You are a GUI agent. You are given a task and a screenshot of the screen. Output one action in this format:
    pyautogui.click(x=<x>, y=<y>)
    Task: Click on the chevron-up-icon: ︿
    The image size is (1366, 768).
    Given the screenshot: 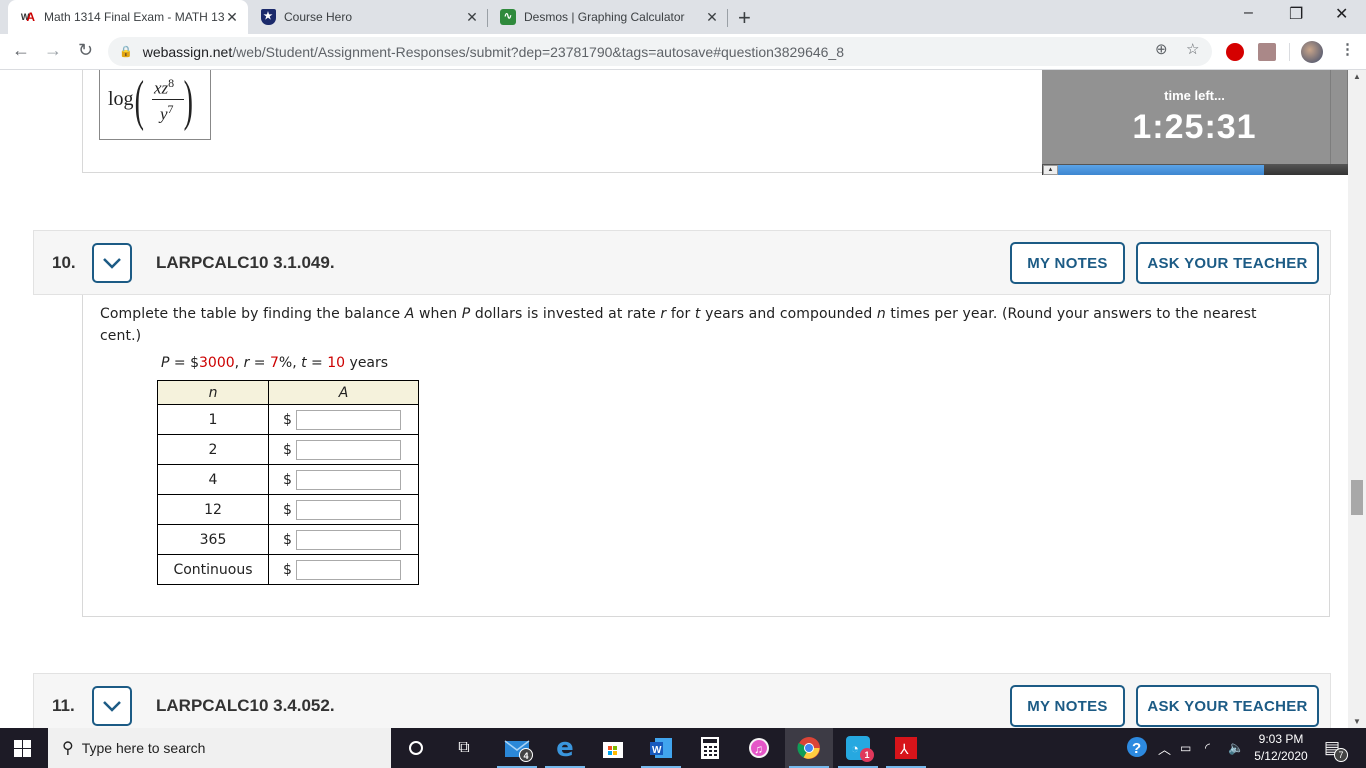 What is the action you would take?
    pyautogui.click(x=1165, y=749)
    